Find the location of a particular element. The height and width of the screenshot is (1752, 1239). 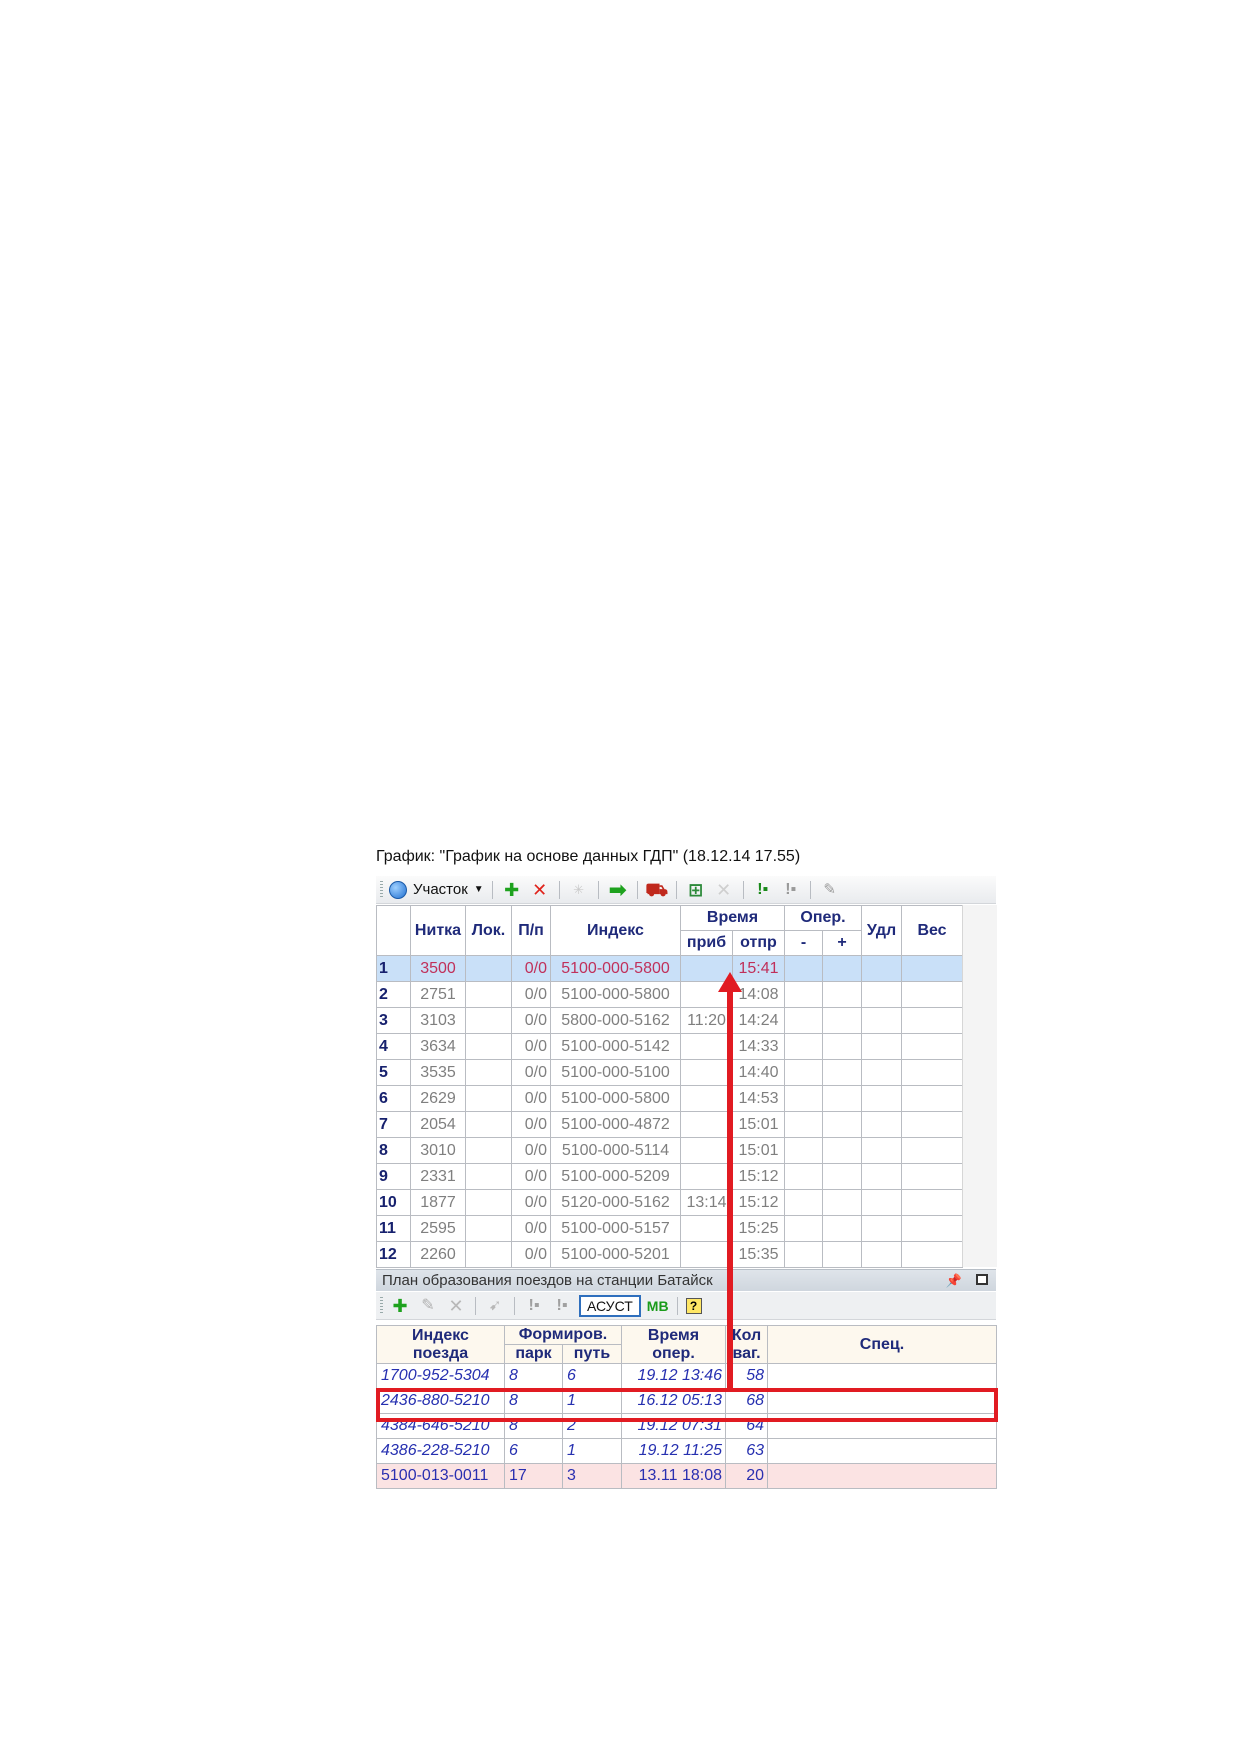

table-row: 1 3500 0/0 5100-000-5800 15:41 is located at coordinates (670, 968).